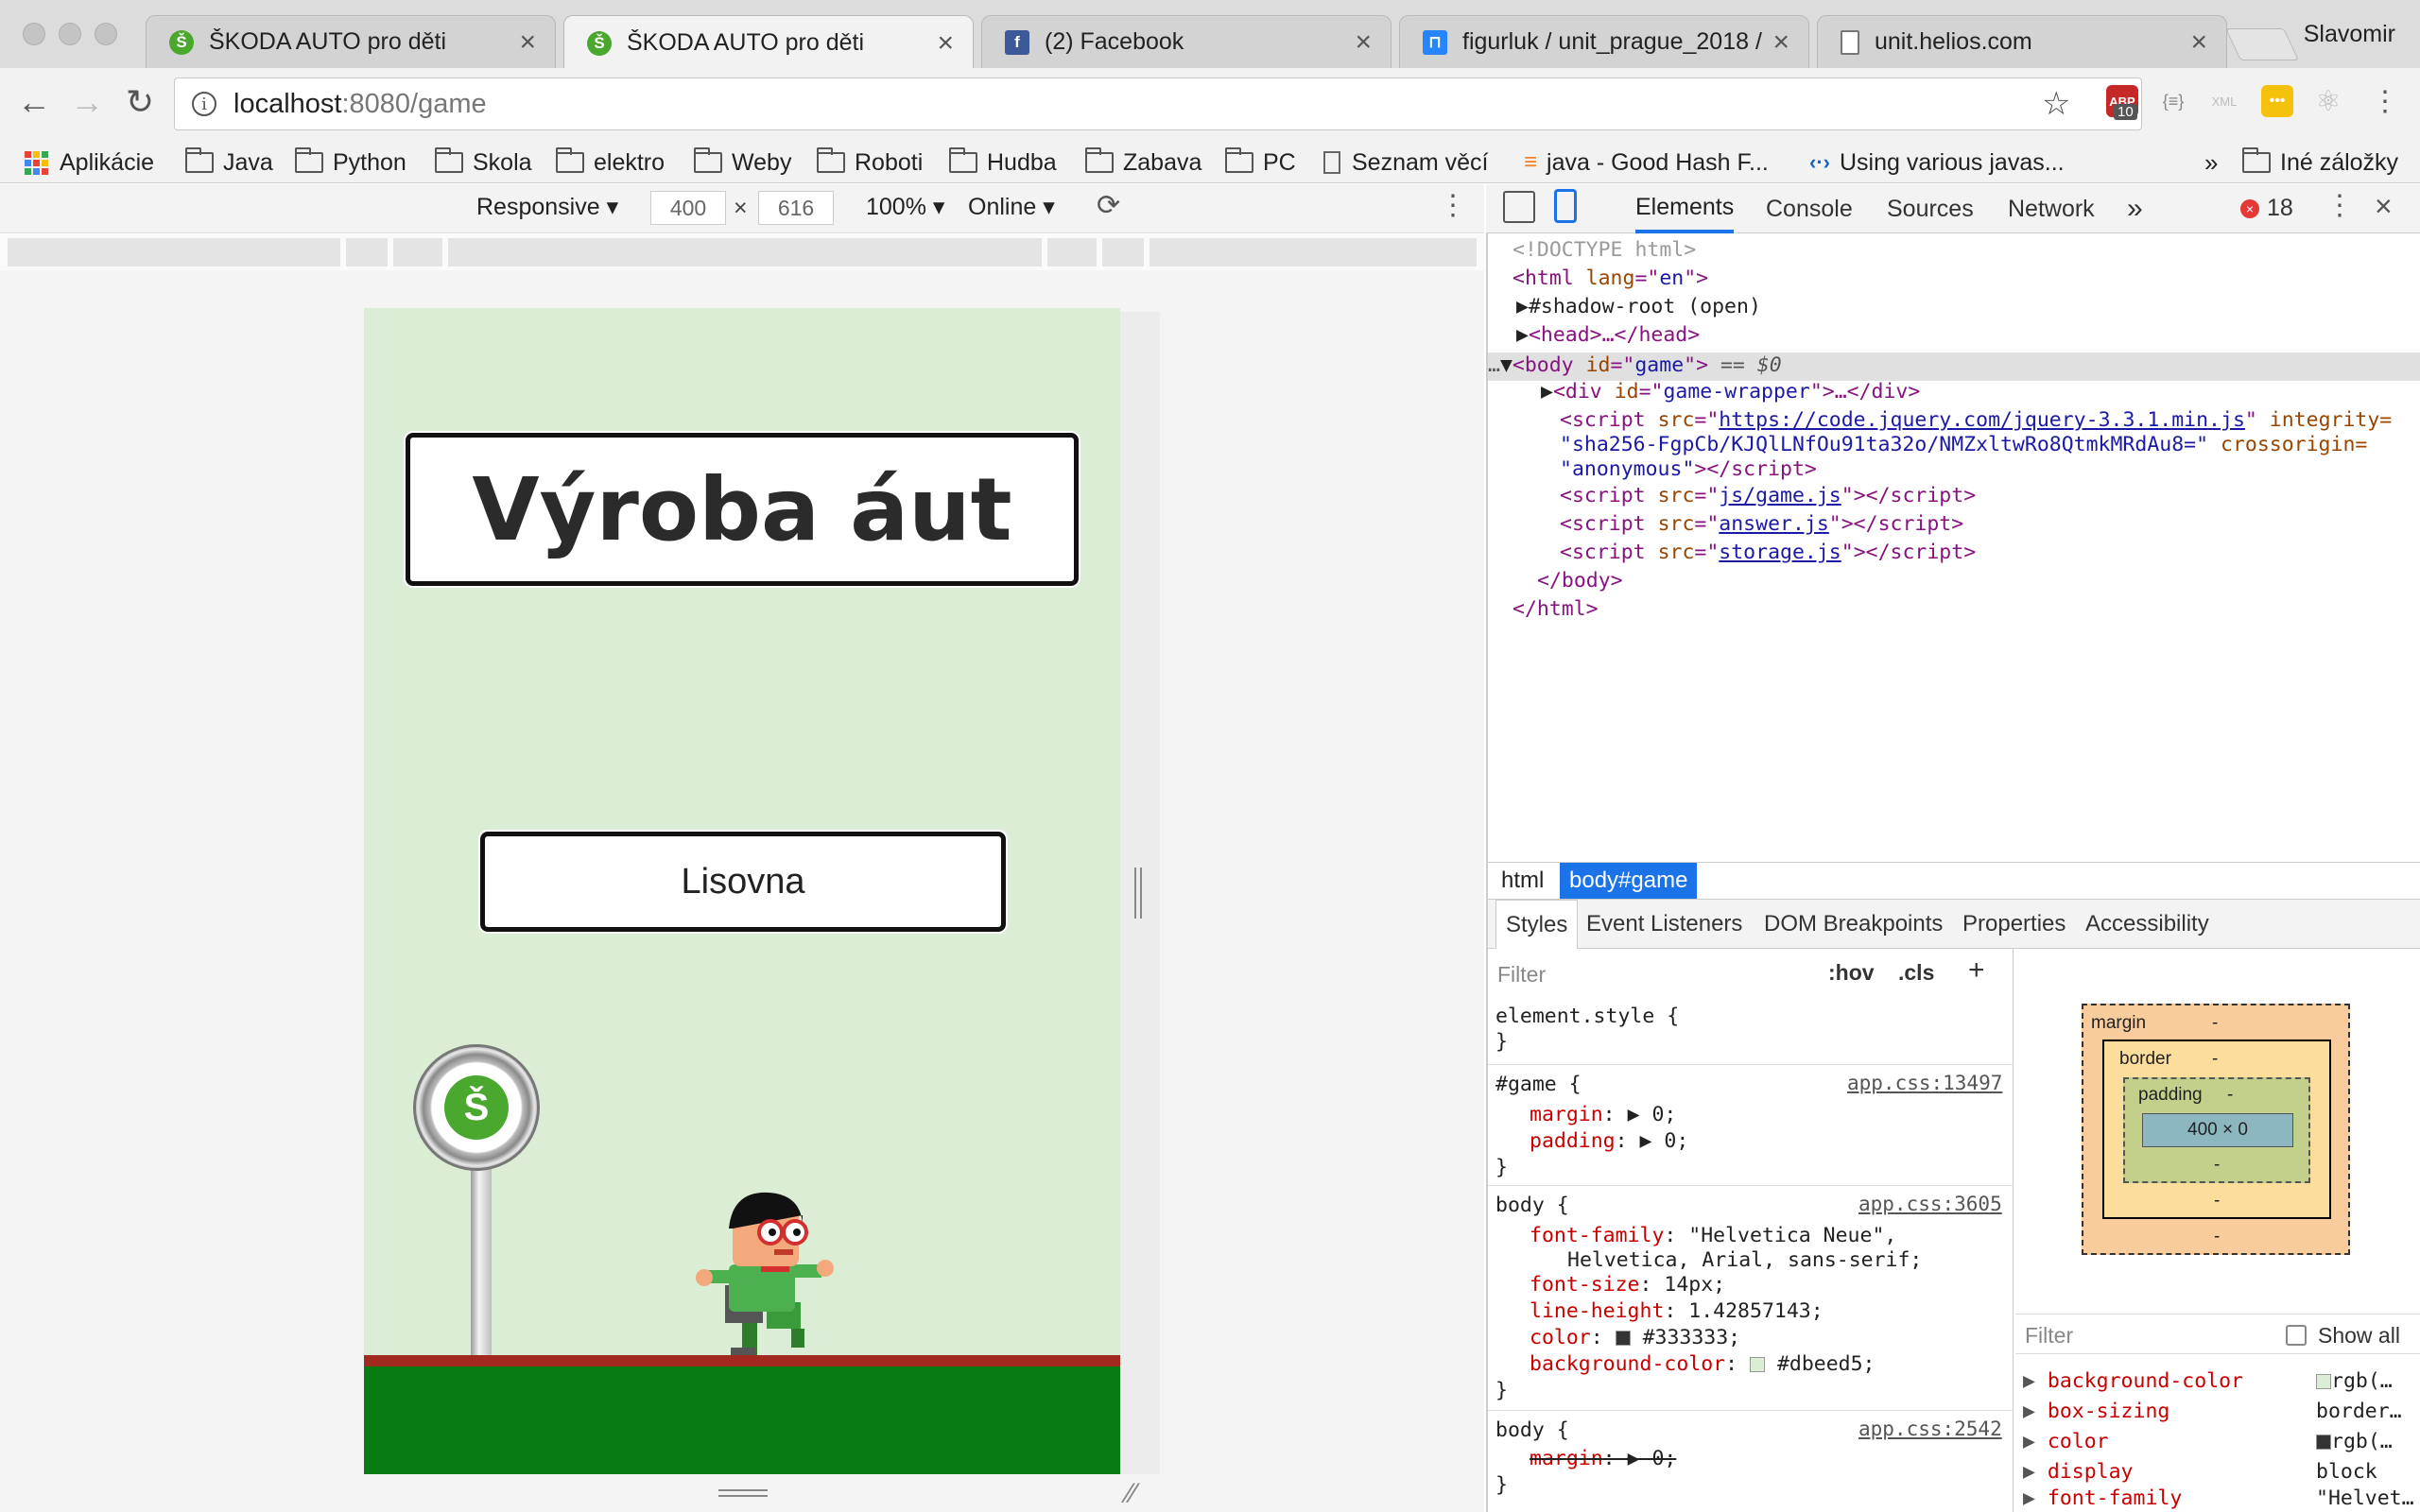 This screenshot has height=1512, width=2420. What do you see at coordinates (1523, 881) in the screenshot?
I see `breadcrumb-html: html` at bounding box center [1523, 881].